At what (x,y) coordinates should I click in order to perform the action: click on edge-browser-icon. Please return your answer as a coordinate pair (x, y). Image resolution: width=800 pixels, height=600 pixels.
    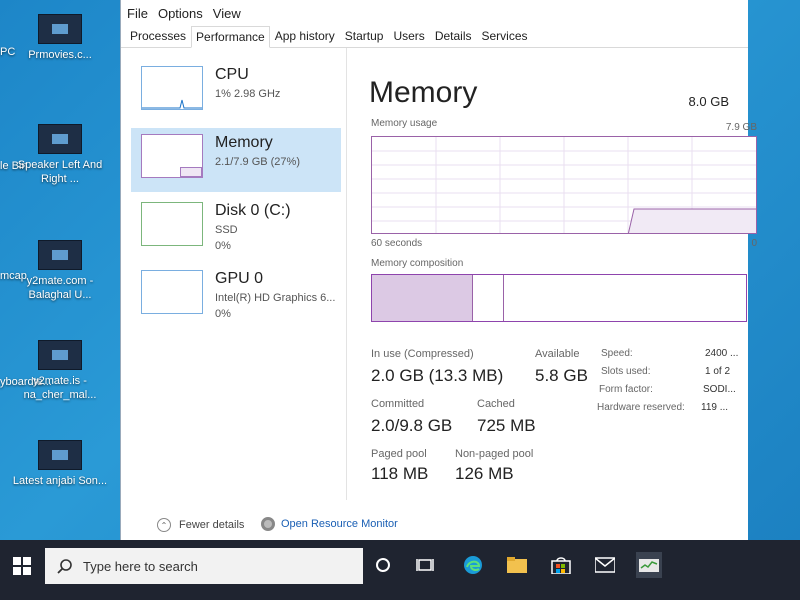
    Looking at the image, I should click on (473, 565).